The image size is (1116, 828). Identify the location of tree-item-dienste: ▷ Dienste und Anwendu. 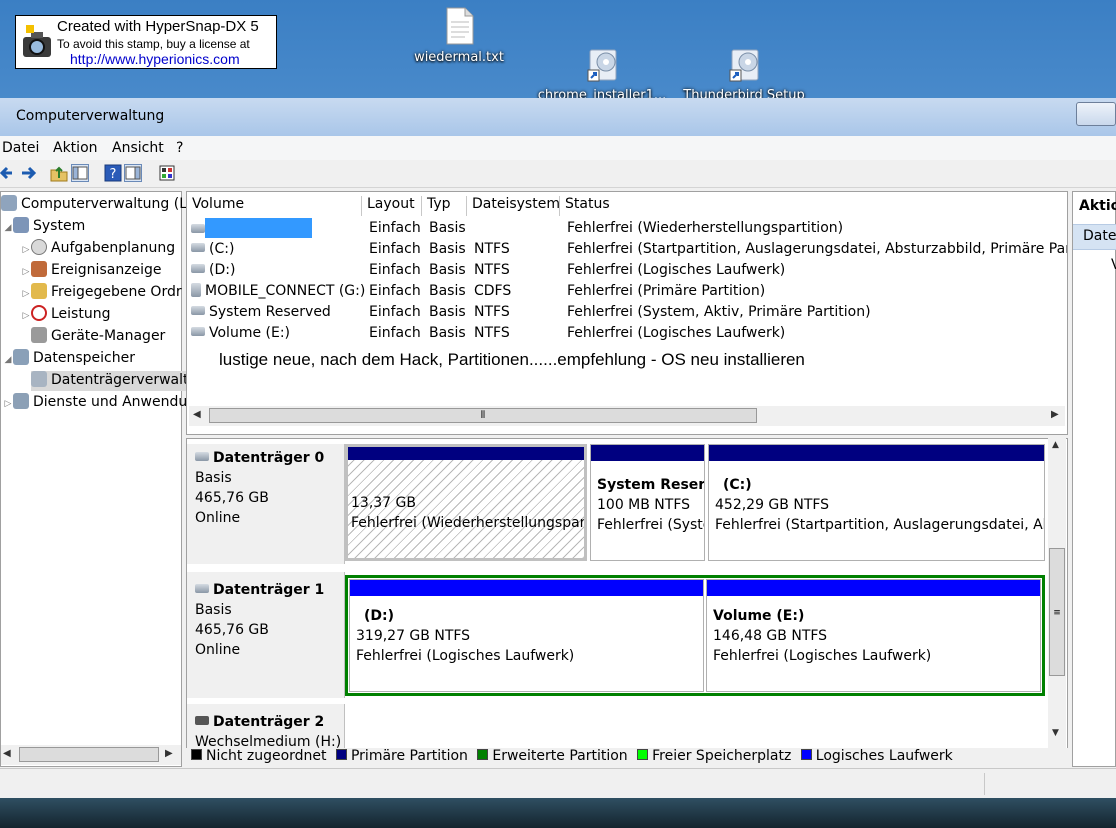
(95, 403).